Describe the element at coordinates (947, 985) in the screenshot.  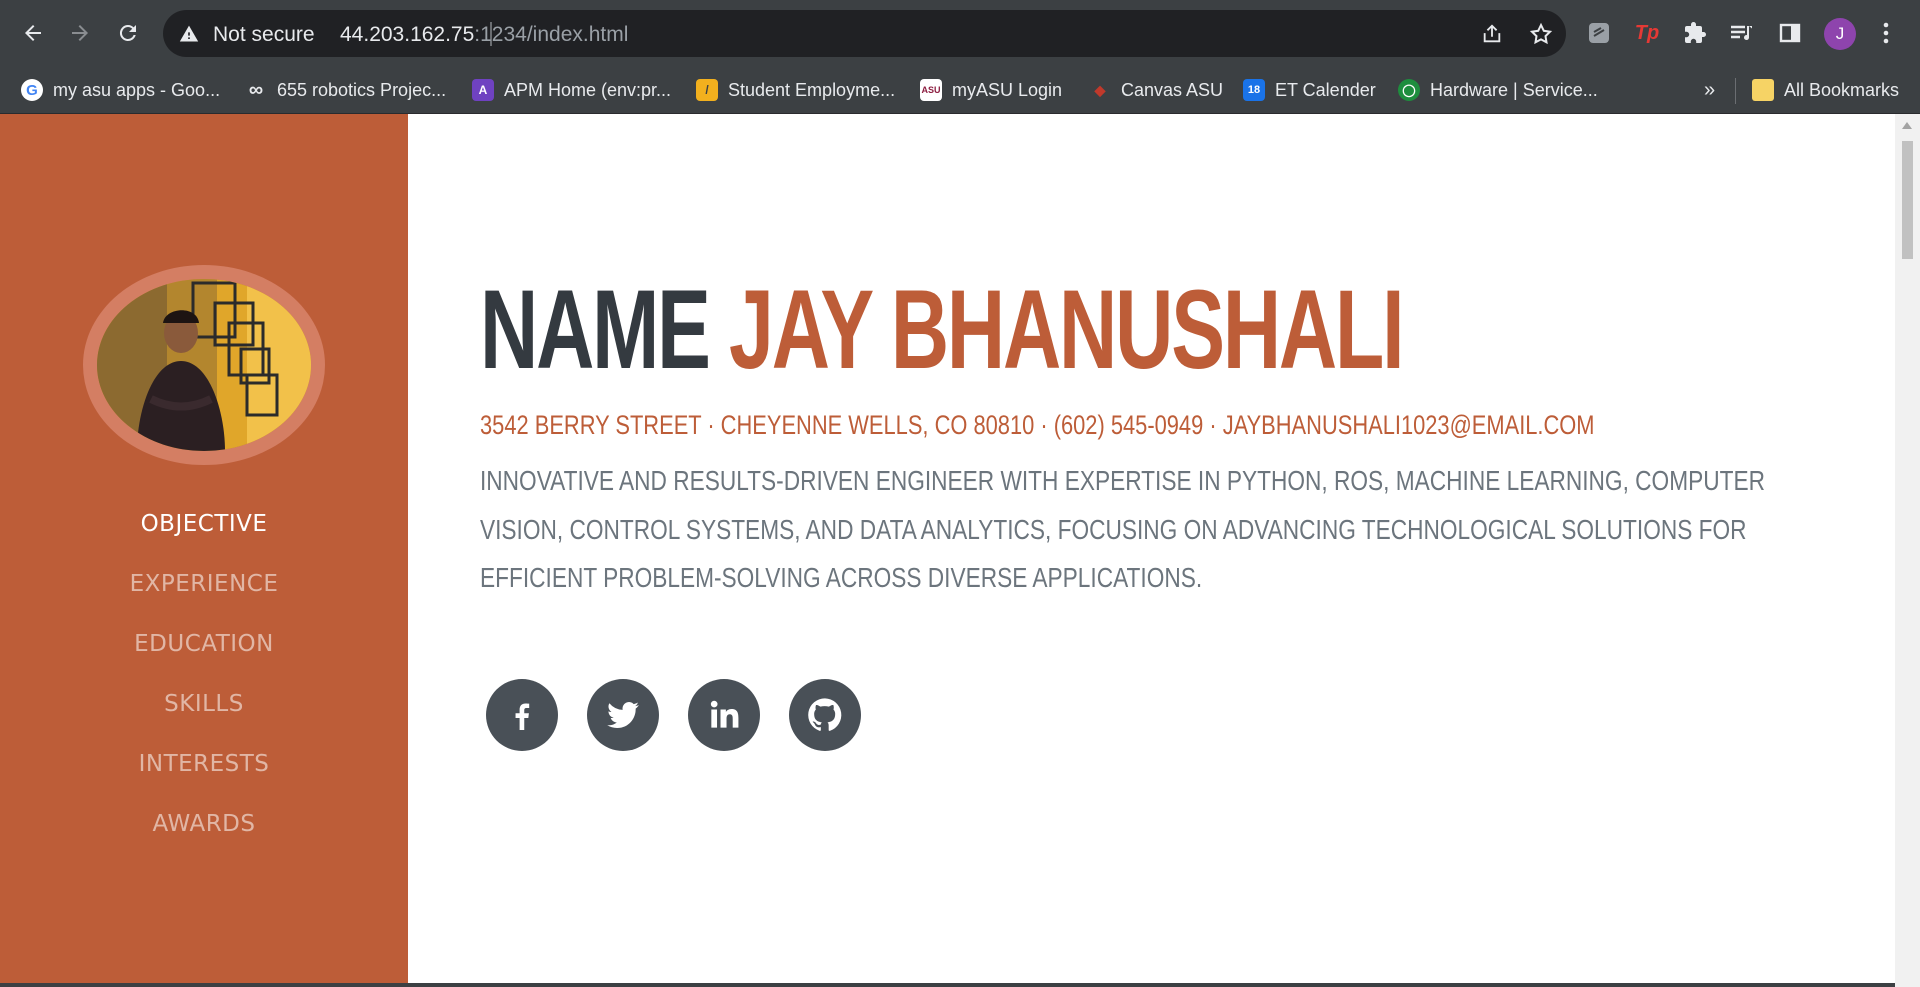
I see `window-bottom-edge` at that location.